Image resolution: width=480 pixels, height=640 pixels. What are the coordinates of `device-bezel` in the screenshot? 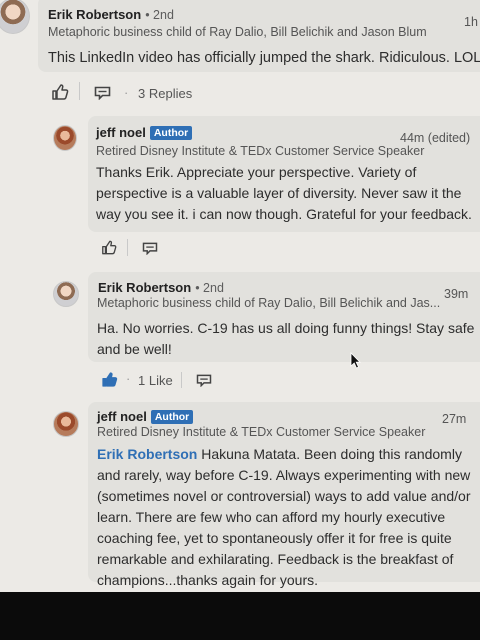 It's located at (240, 616).